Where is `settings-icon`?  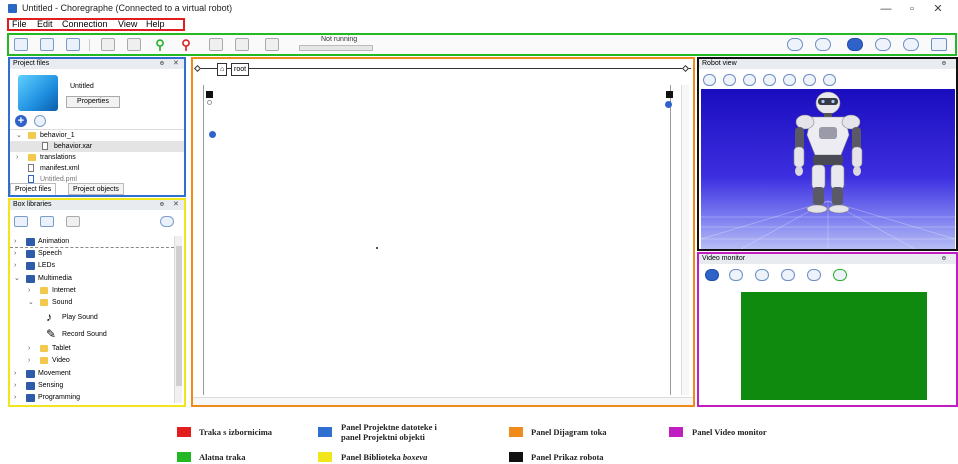 settings-icon is located at coordinates (911, 44).